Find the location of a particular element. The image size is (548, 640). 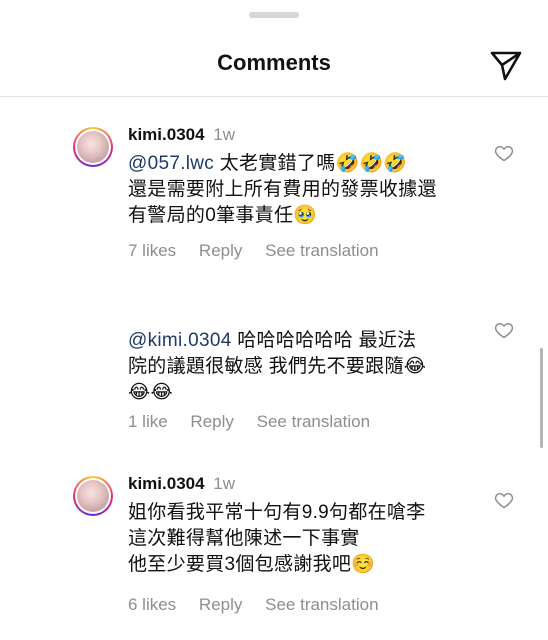

page-title: Comments is located at coordinates (274, 62).